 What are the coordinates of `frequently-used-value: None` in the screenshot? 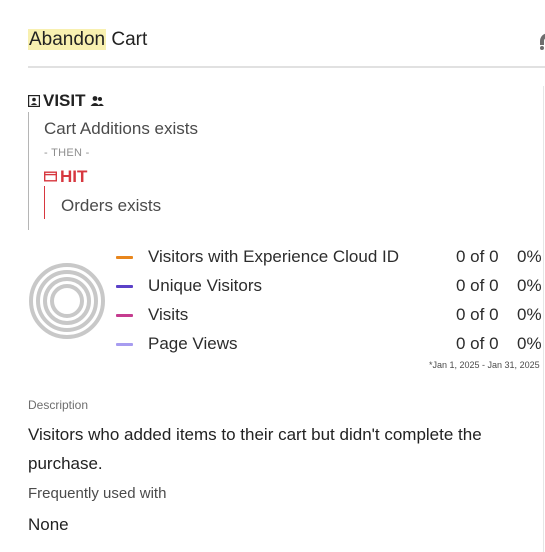 It's located at (48, 524).